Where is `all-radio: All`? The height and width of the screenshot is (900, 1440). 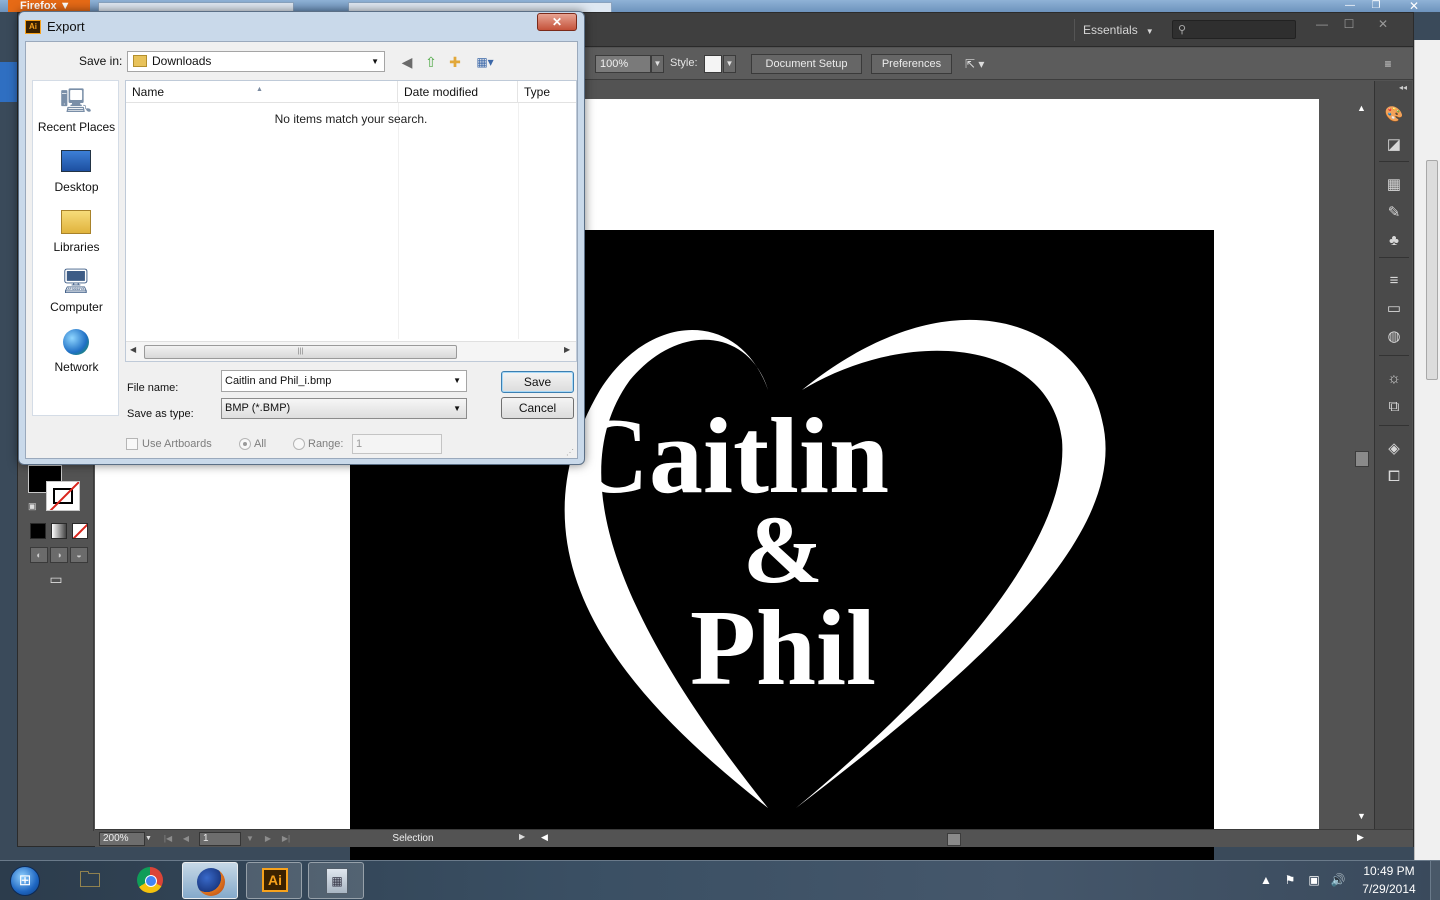
all-radio: All is located at coordinates (258, 444).